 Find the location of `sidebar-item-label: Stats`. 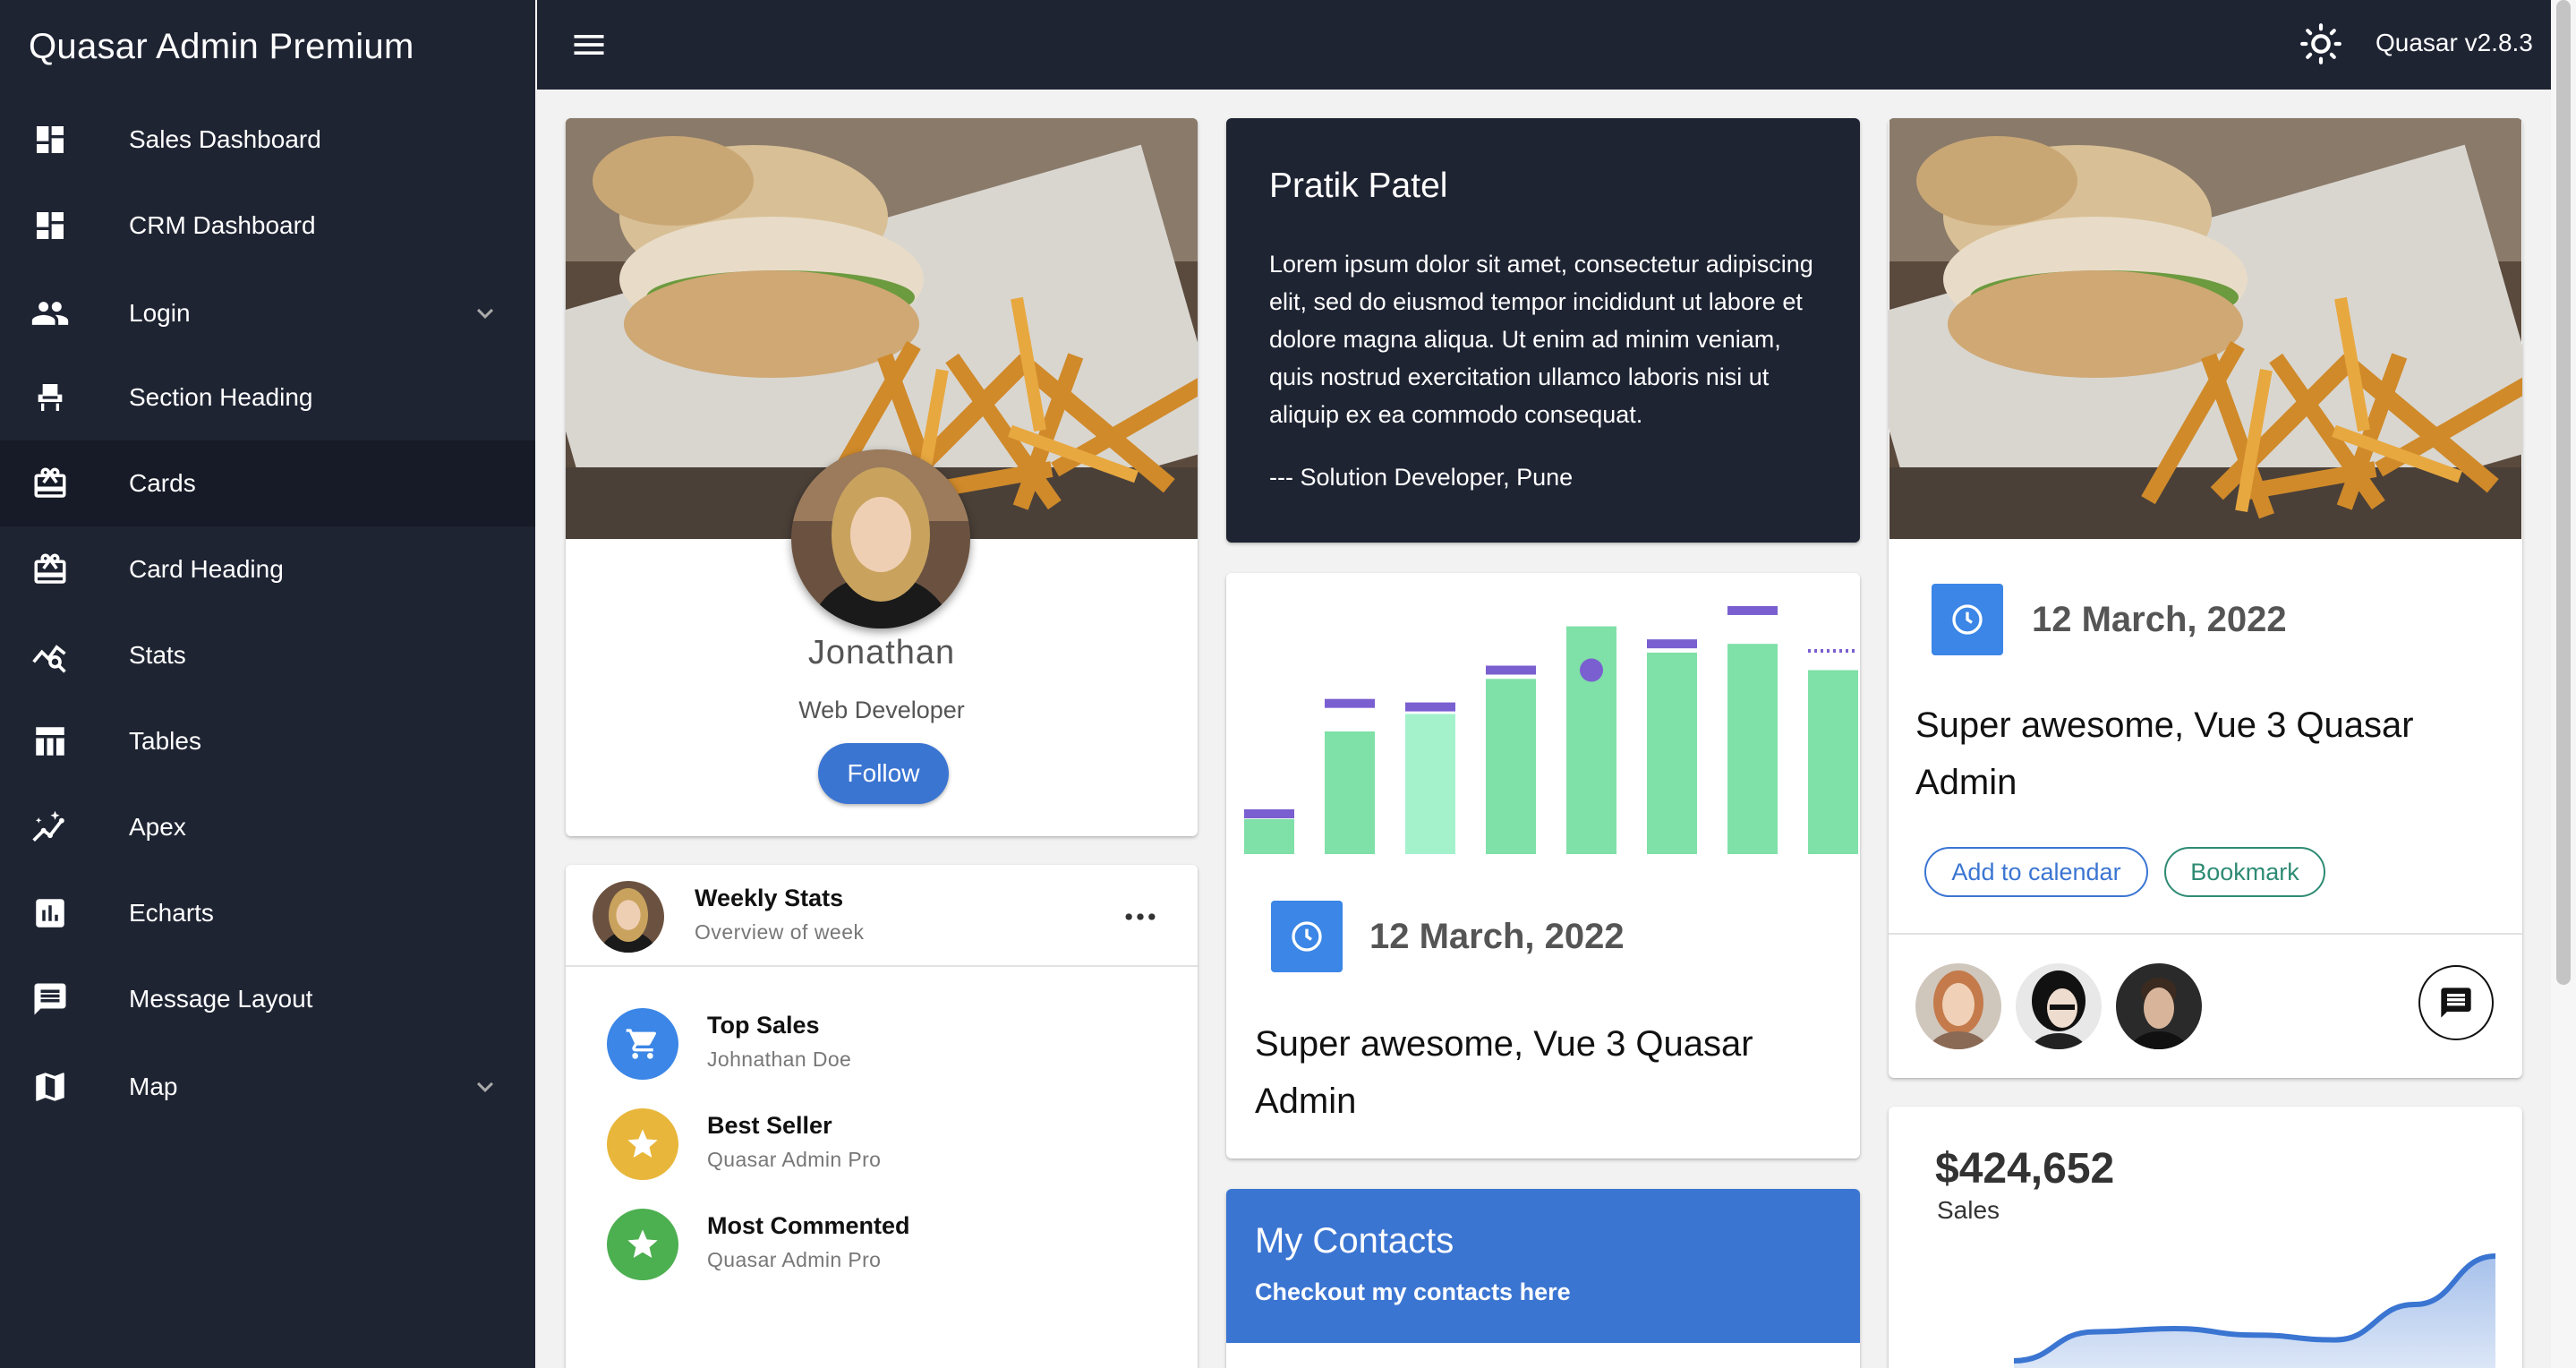

sidebar-item-label: Stats is located at coordinates (157, 655).